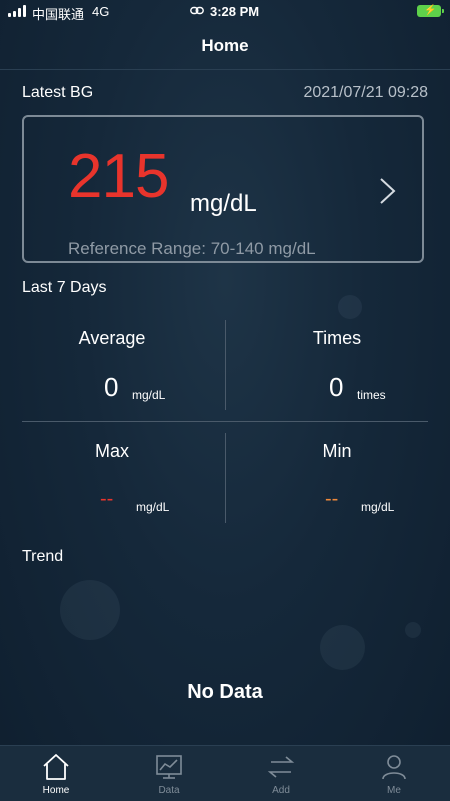 This screenshot has width=450, height=801. What do you see at coordinates (64, 287) in the screenshot?
I see `last-7-days-label: Last 7 Days` at bounding box center [64, 287].